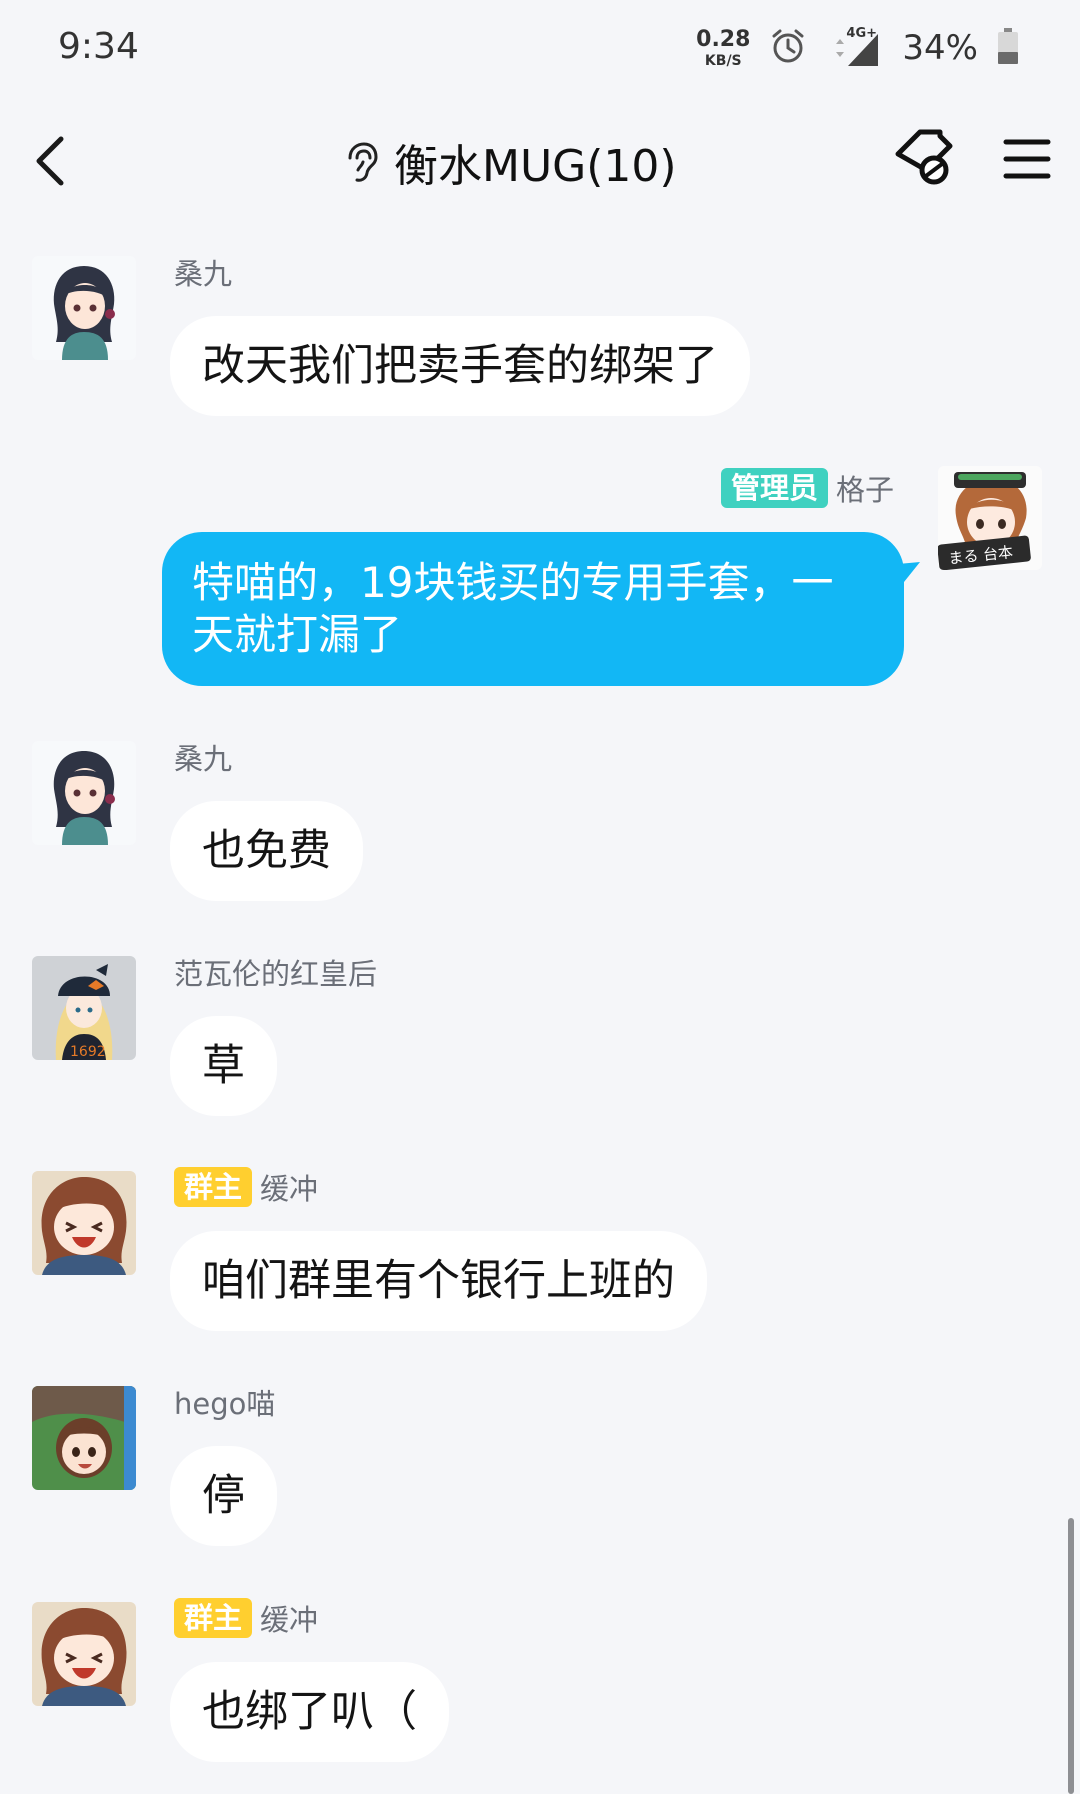 Image resolution: width=1080 pixels, height=1794 pixels. I want to click on message-bubble-self: 特喵的，19块钱买的专用手套，一天就打漏了, so click(533, 609).